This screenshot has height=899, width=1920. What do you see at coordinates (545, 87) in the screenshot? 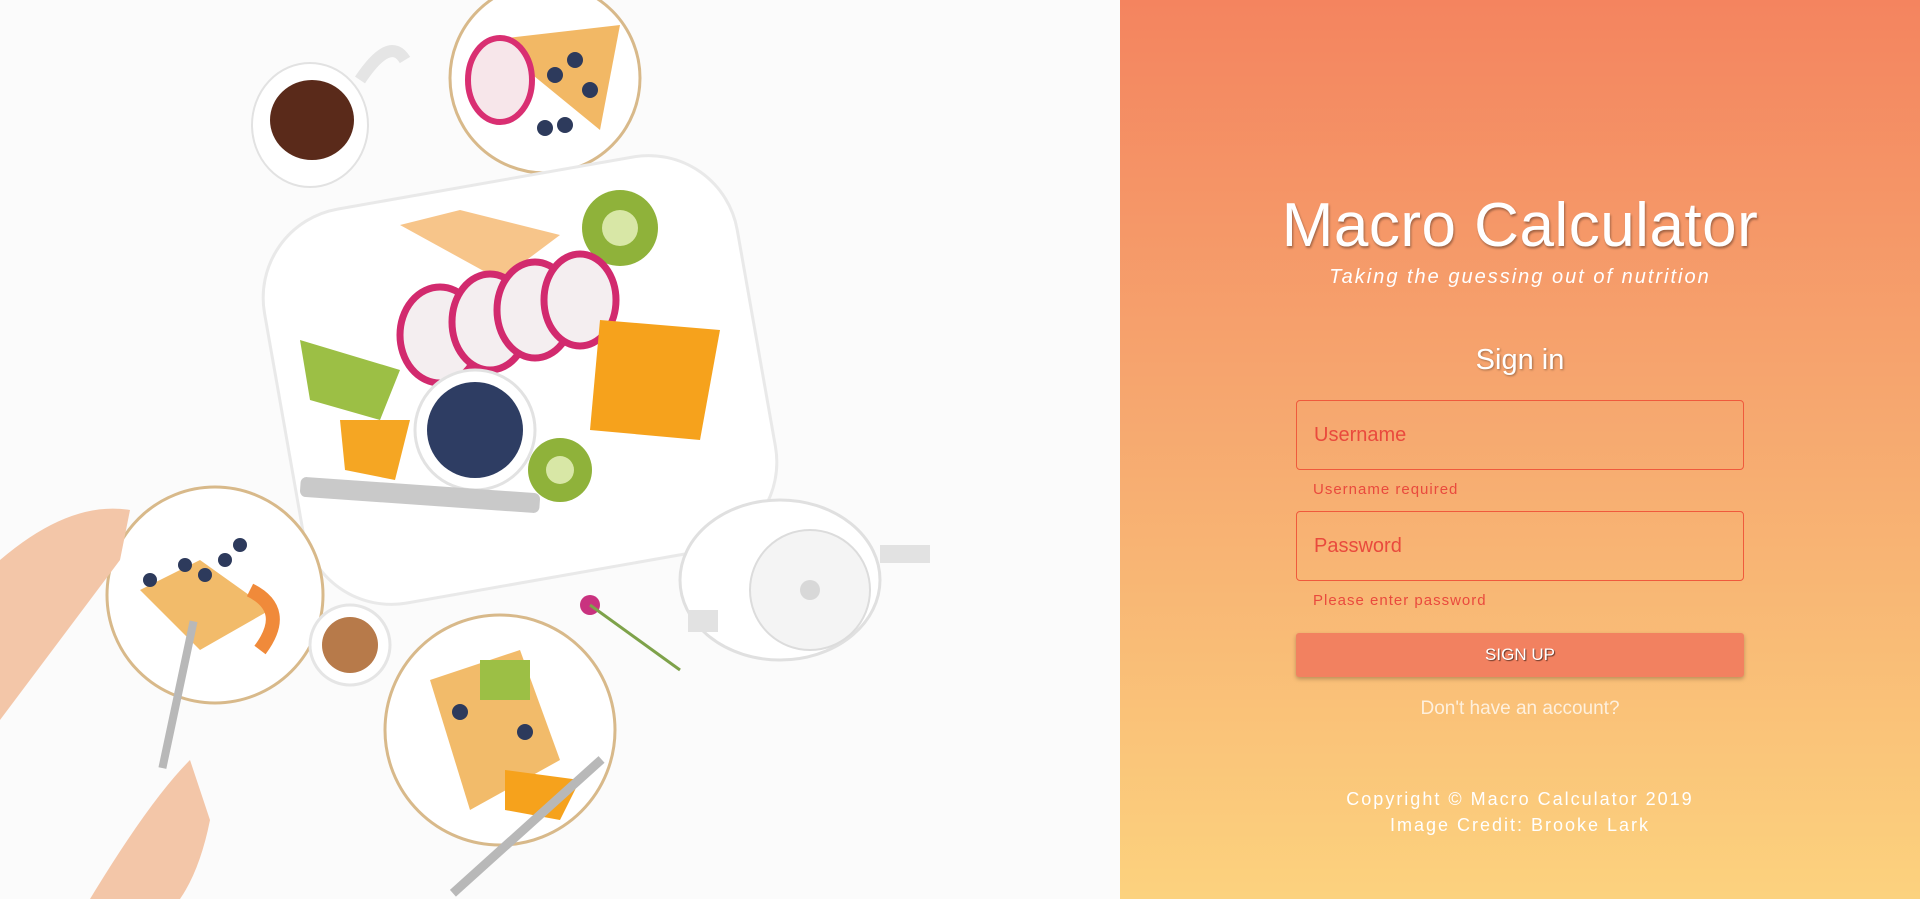
I see `top-plate` at bounding box center [545, 87].